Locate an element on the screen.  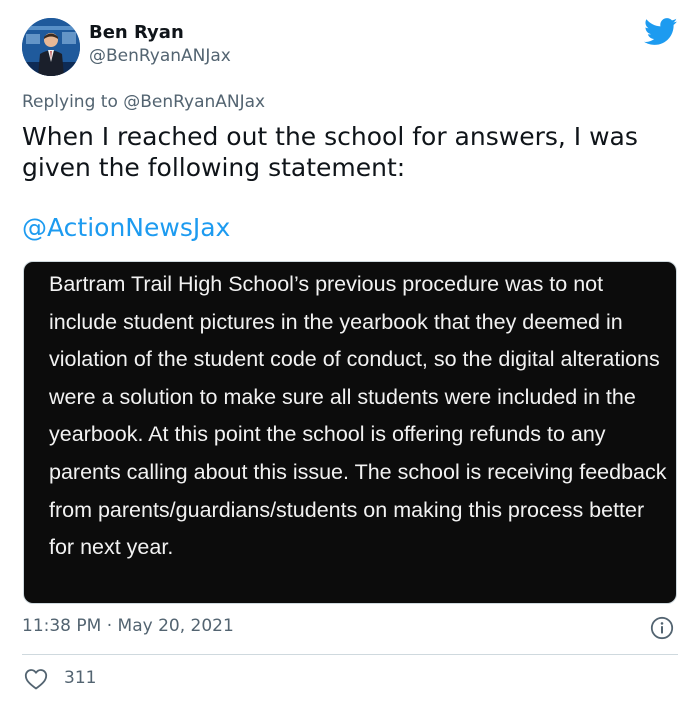
like-count: 311 is located at coordinates (80, 678).